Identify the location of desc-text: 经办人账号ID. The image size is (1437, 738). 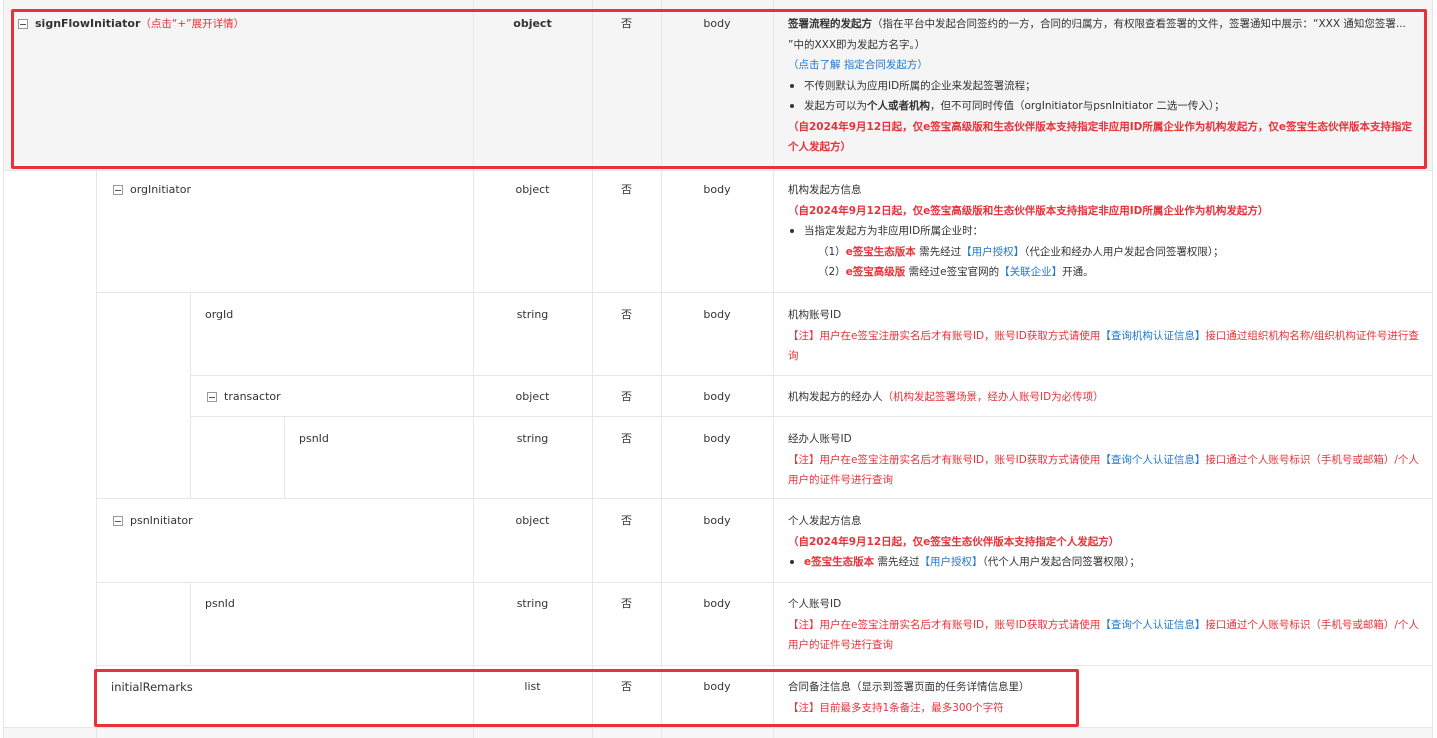
(820, 439).